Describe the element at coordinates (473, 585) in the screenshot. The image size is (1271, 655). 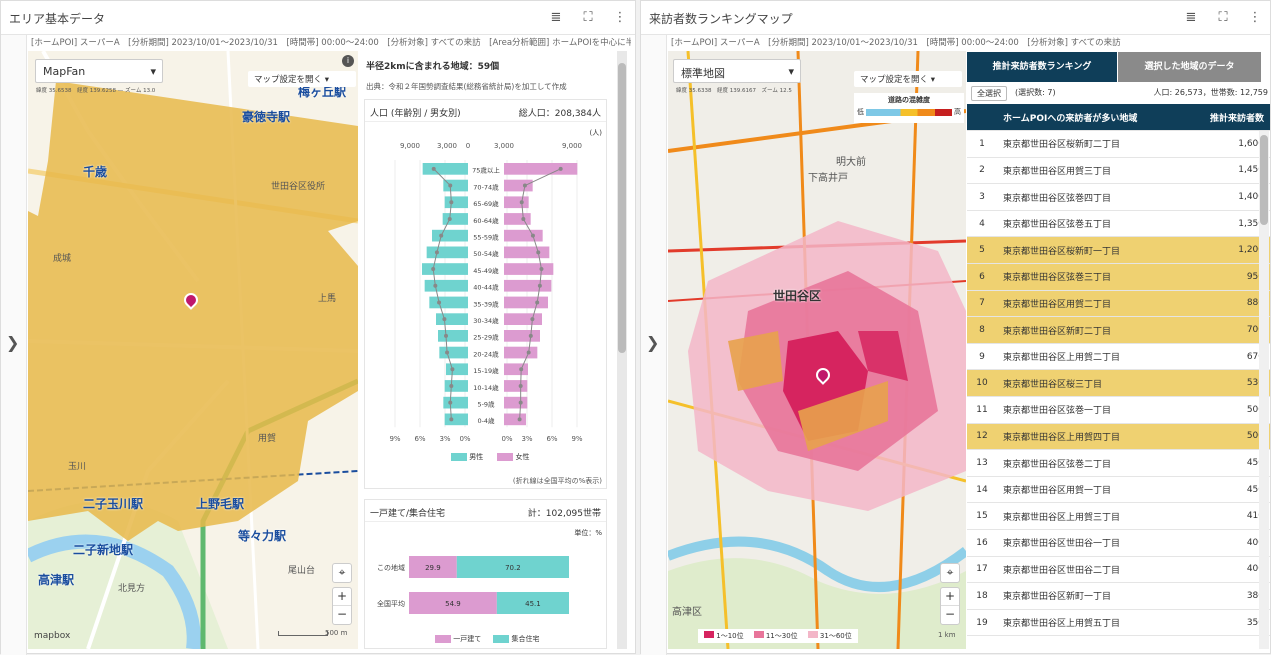
I see `housing-bar-chart: この地域 29.9 70.2 全国平均 54.9 45.1` at that location.